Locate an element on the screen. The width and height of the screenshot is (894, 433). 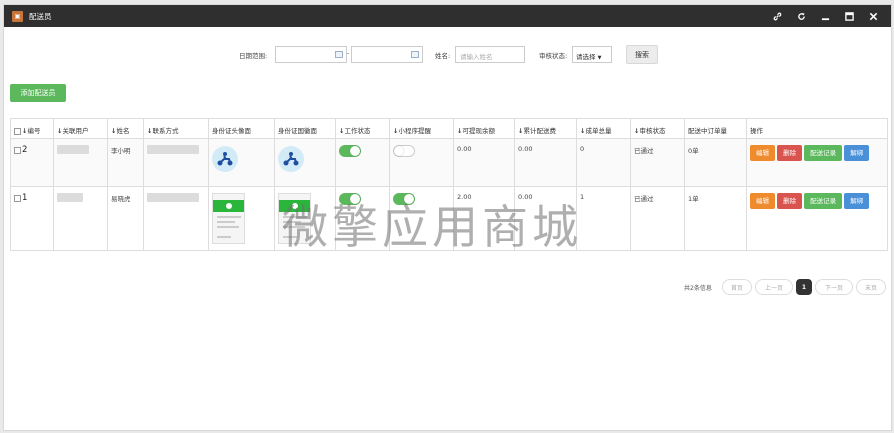
cell-id: 1 is located at coordinates (32, 218).